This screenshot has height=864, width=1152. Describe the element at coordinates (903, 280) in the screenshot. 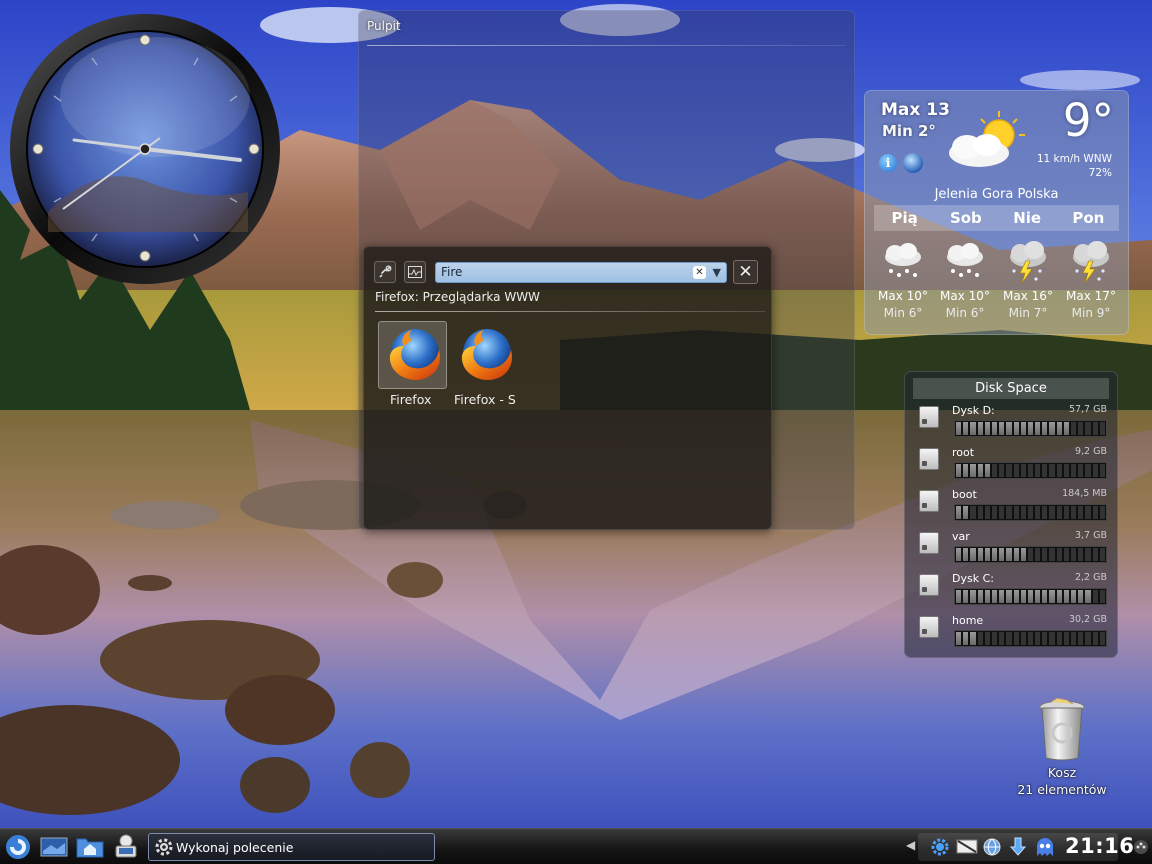

I see `forecast-day: Max 10° Min 6°` at that location.